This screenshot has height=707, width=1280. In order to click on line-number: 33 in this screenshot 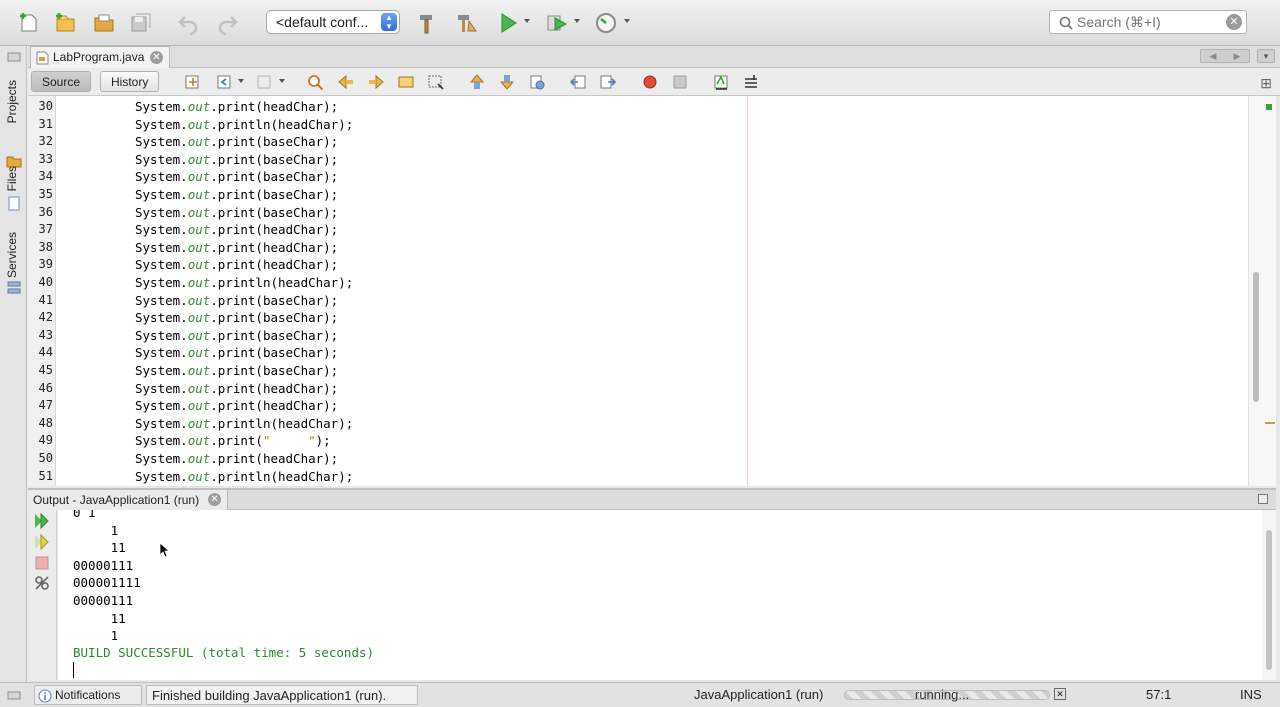, I will do `click(45, 158)`.